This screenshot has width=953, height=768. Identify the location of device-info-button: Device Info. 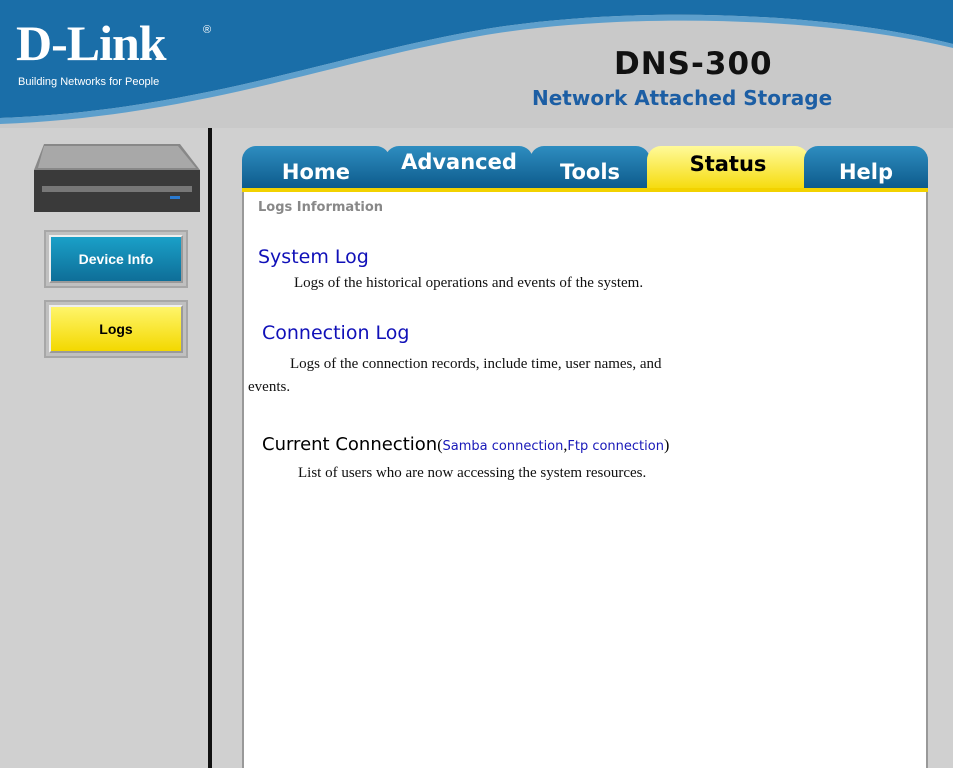
(116, 259).